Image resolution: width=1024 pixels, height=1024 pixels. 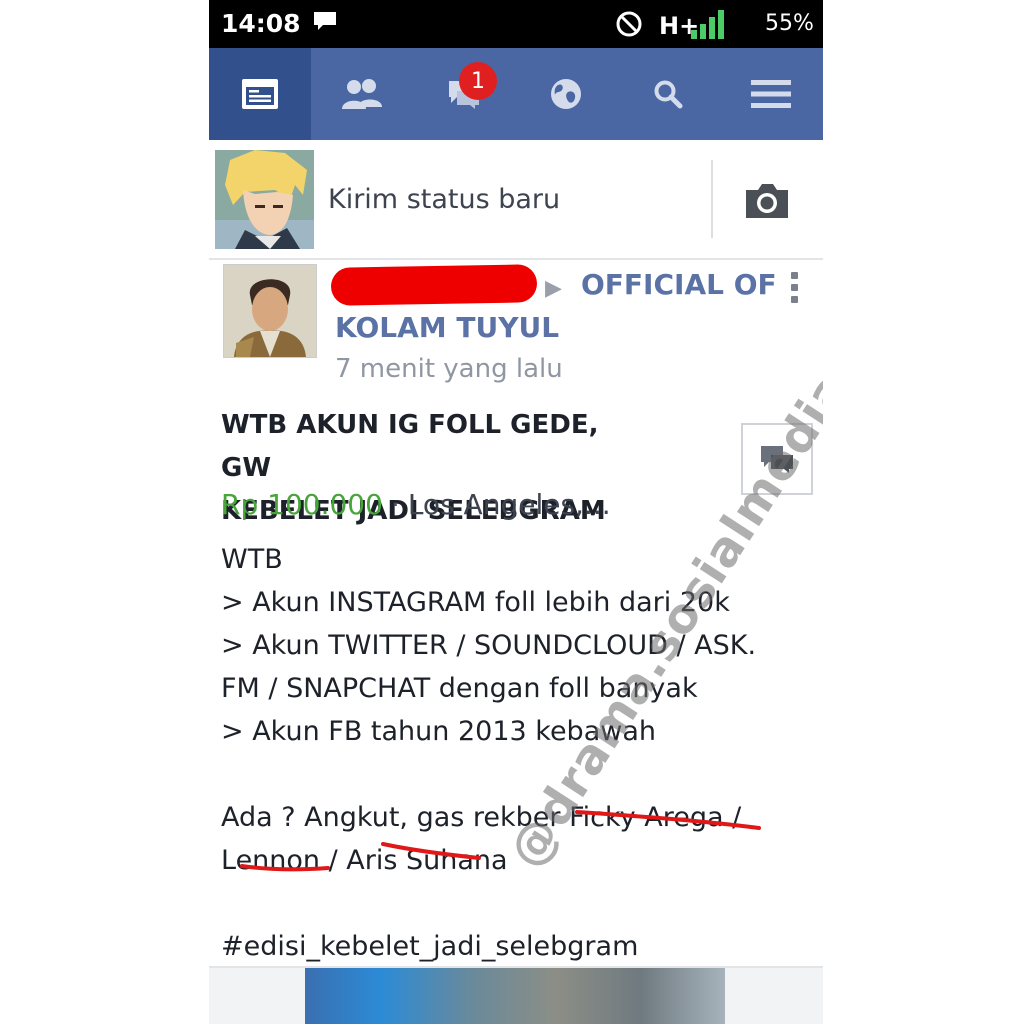 I want to click on friends-icon, so click(x=362, y=94).